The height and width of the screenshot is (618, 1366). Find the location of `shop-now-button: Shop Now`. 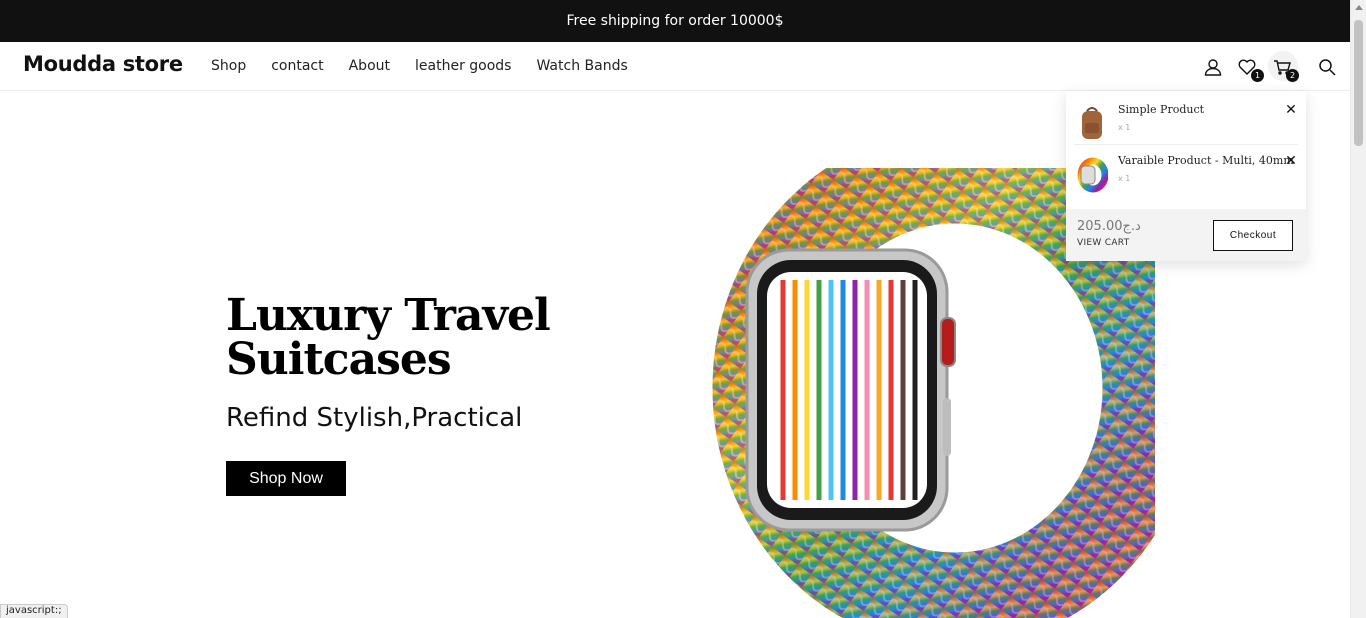

shop-now-button: Shop Now is located at coordinates (286, 478).